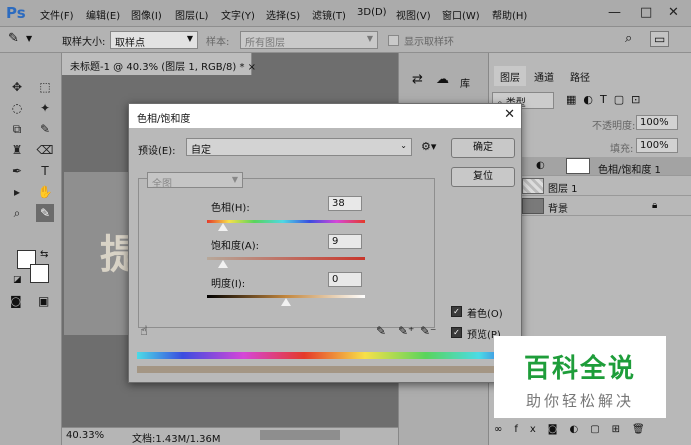  I want to click on layer-name: 图层 1, so click(563, 187).